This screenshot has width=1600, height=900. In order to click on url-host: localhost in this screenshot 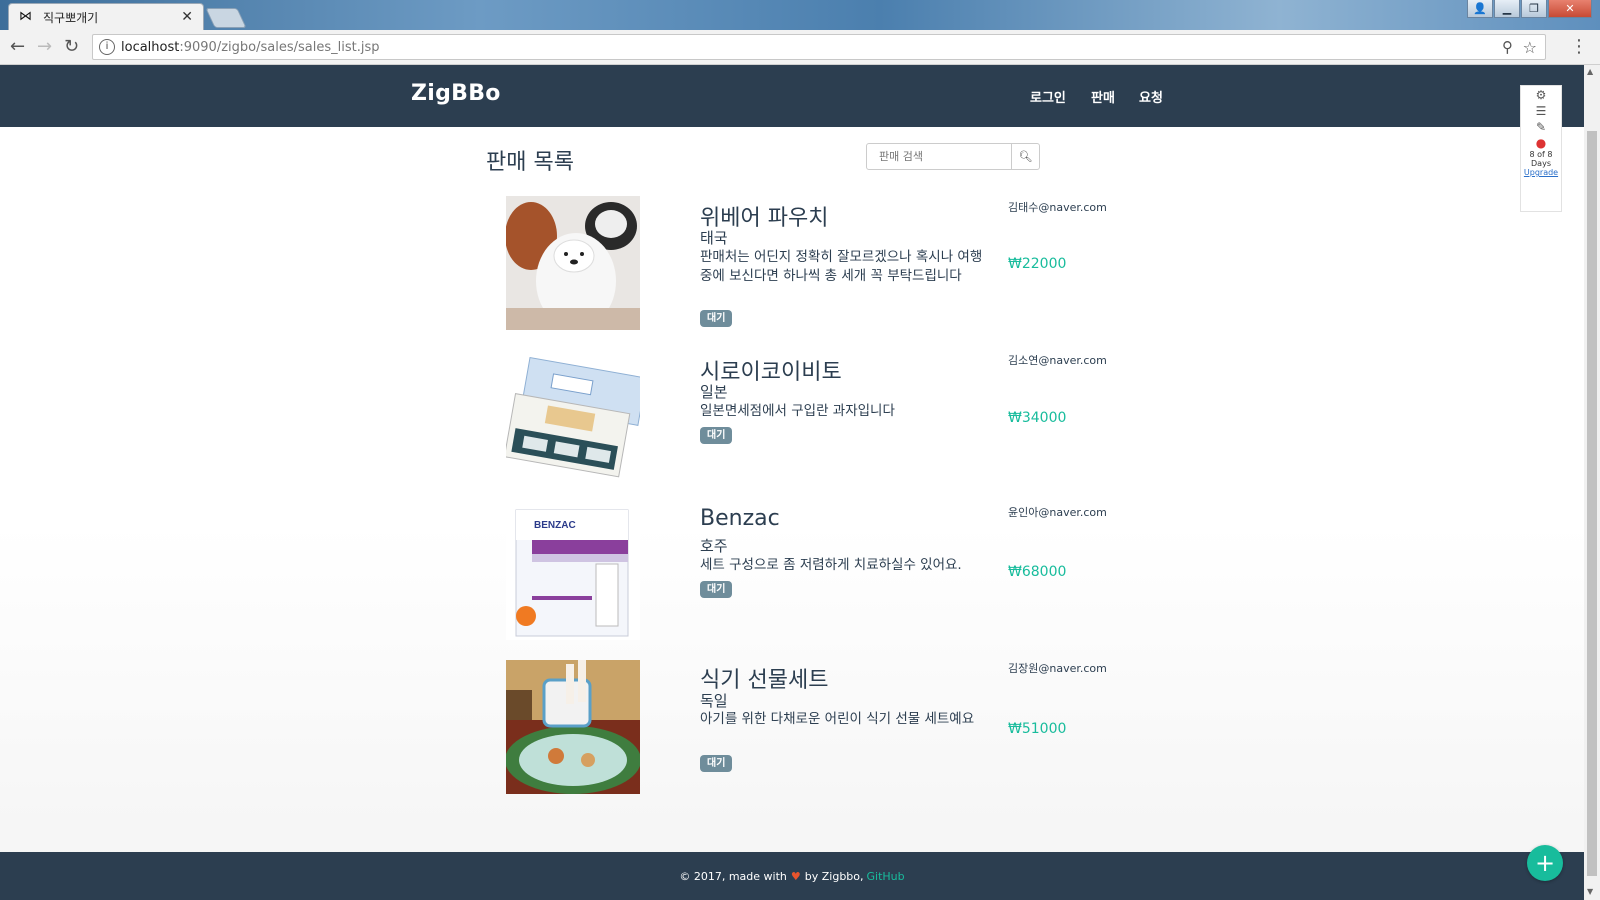, I will do `click(150, 47)`.